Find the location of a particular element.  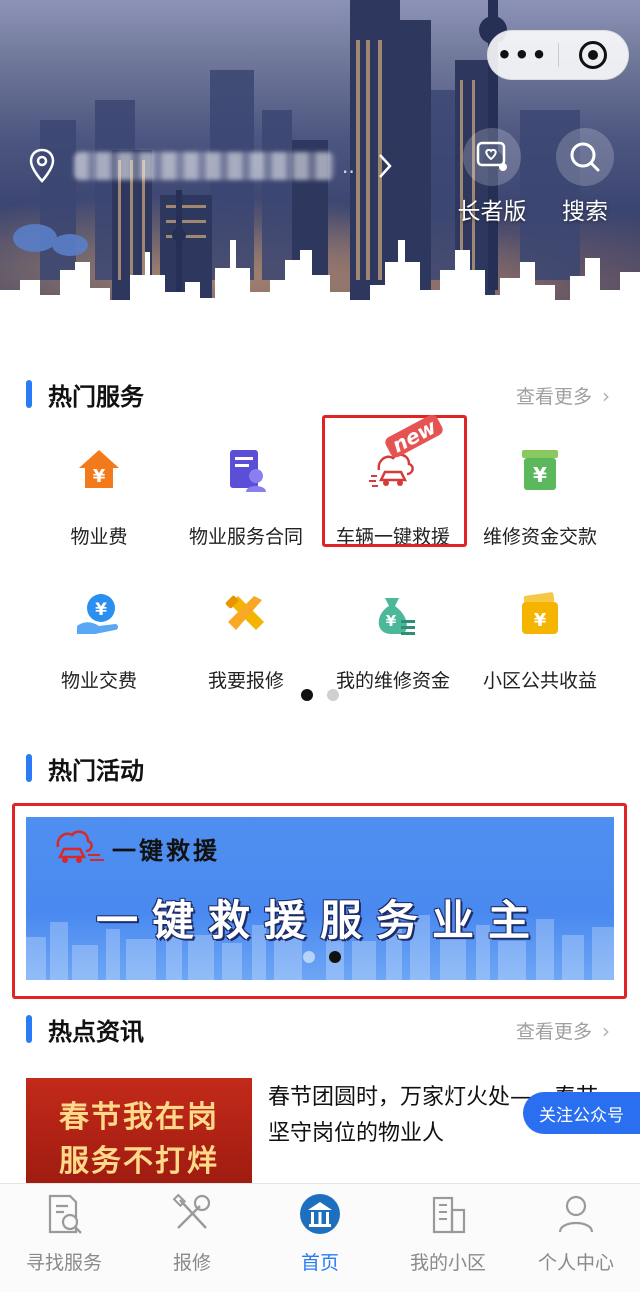

hand-coin-icon: ¥ is located at coordinates (97, 614).